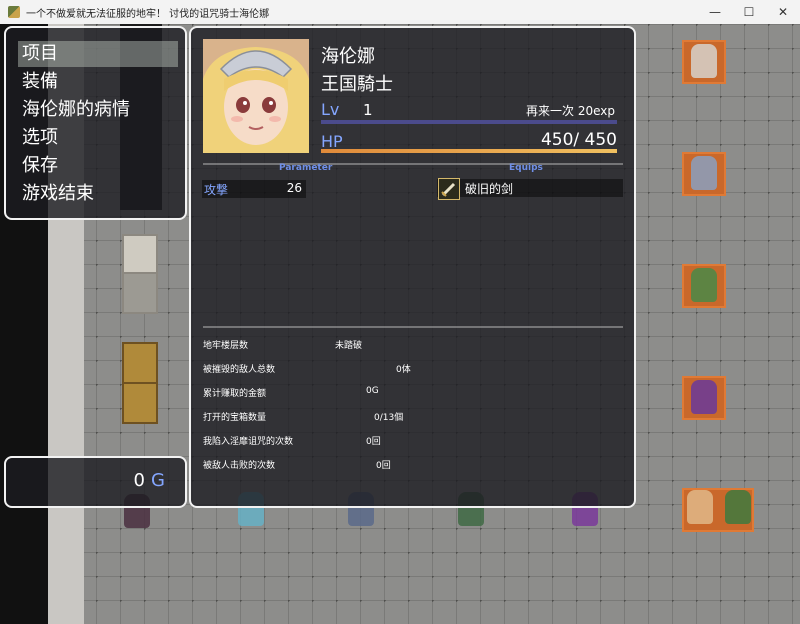  I want to click on parameter-heading: Parameter, so click(306, 168).